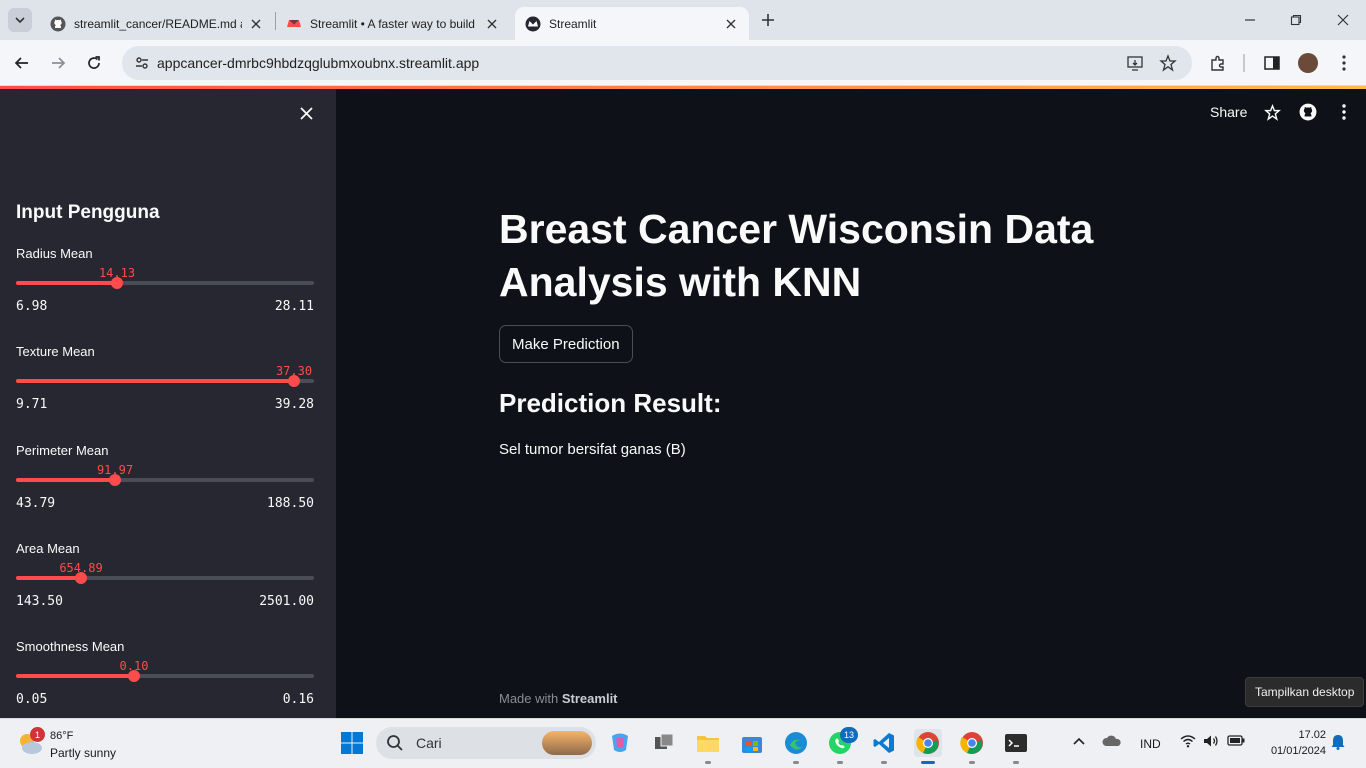 The height and width of the screenshot is (768, 1366). What do you see at coordinates (573, 23) in the screenshot?
I see `tab-title: Streamlit` at bounding box center [573, 23].